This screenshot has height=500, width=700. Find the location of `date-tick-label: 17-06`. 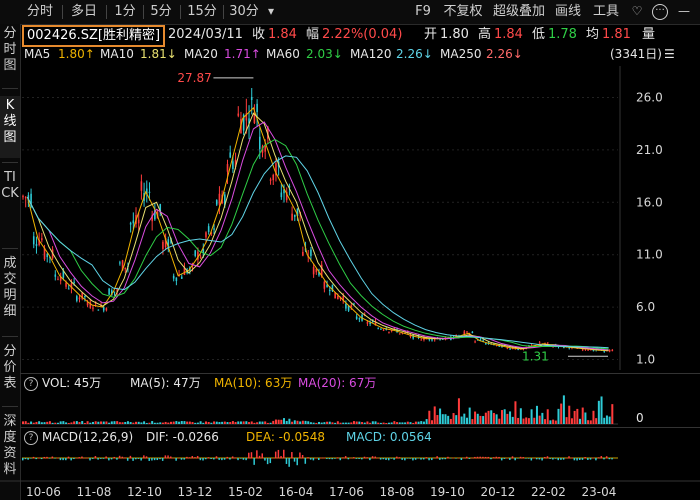

date-tick-label: 17-06 is located at coordinates (346, 492).